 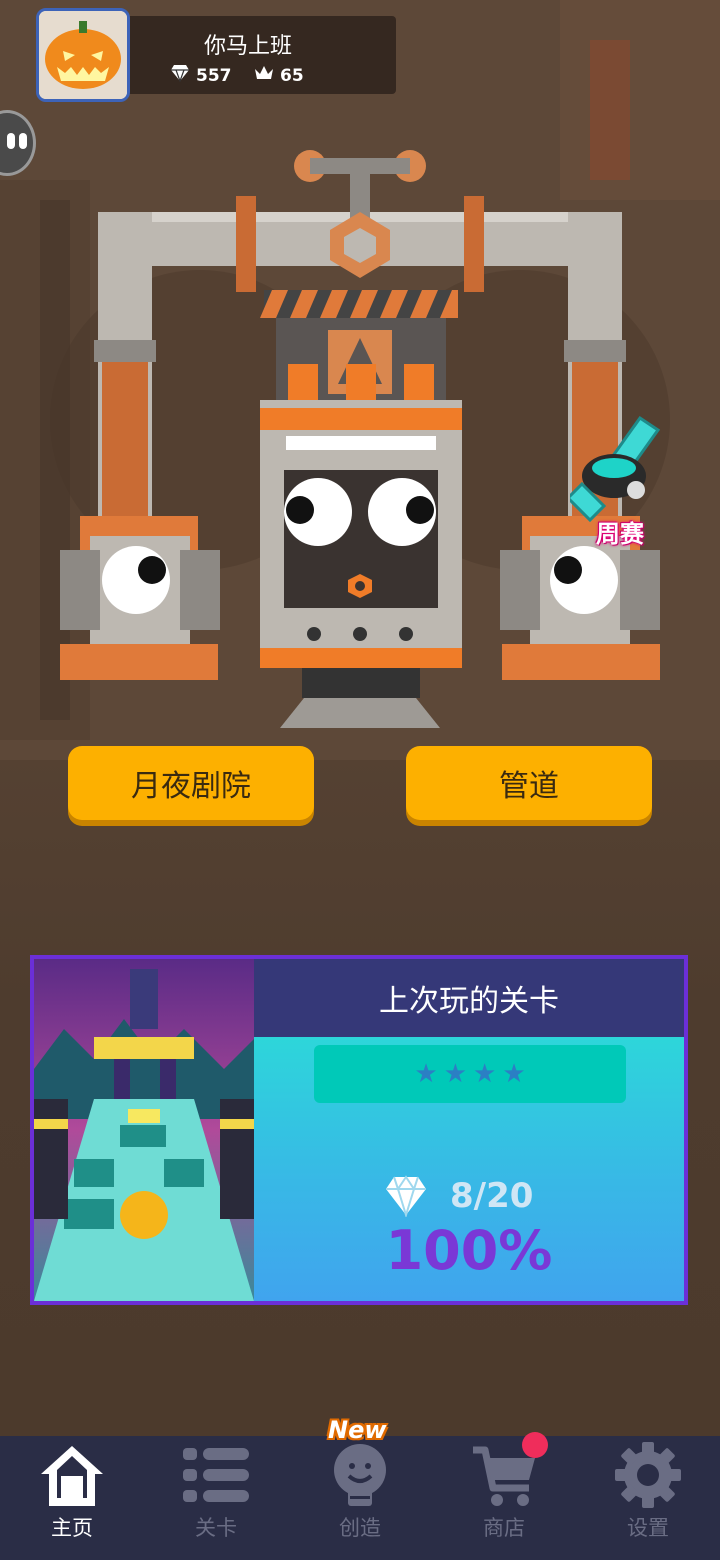 What do you see at coordinates (648, 1475) in the screenshot?
I see `gear-icon` at bounding box center [648, 1475].